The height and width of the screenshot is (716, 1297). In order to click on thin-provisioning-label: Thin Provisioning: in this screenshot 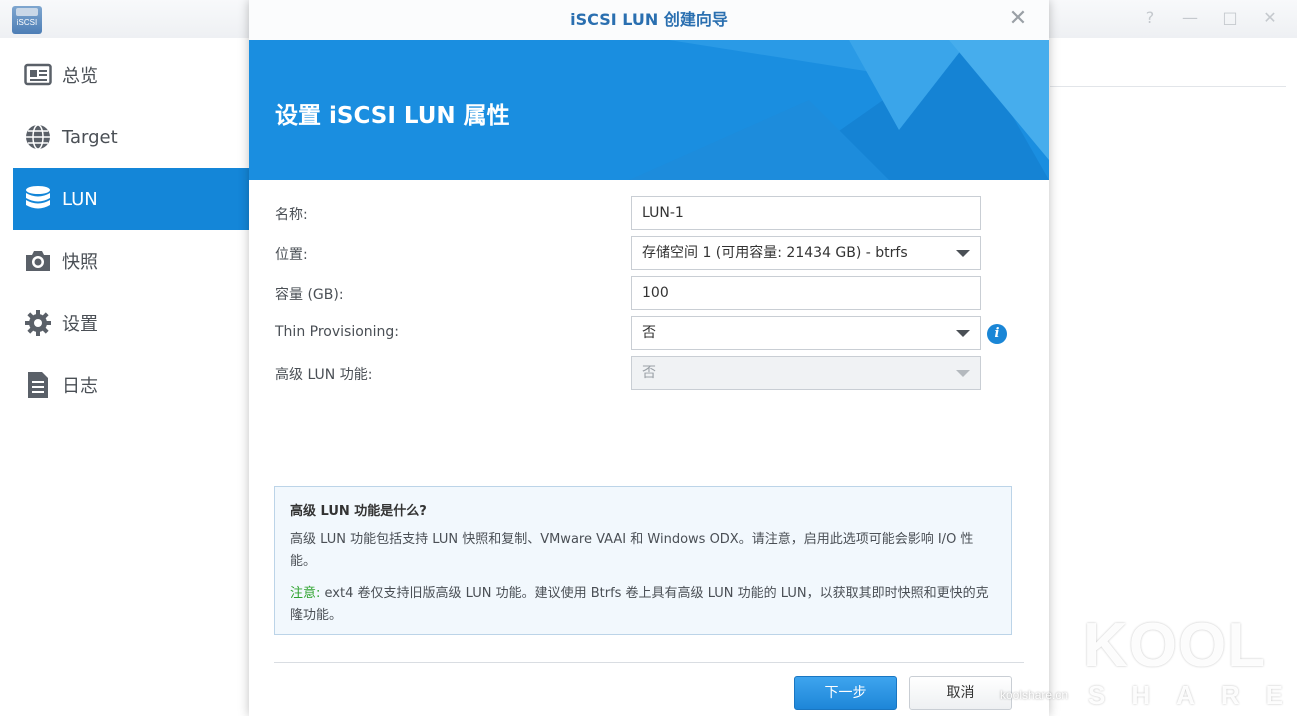, I will do `click(337, 332)`.